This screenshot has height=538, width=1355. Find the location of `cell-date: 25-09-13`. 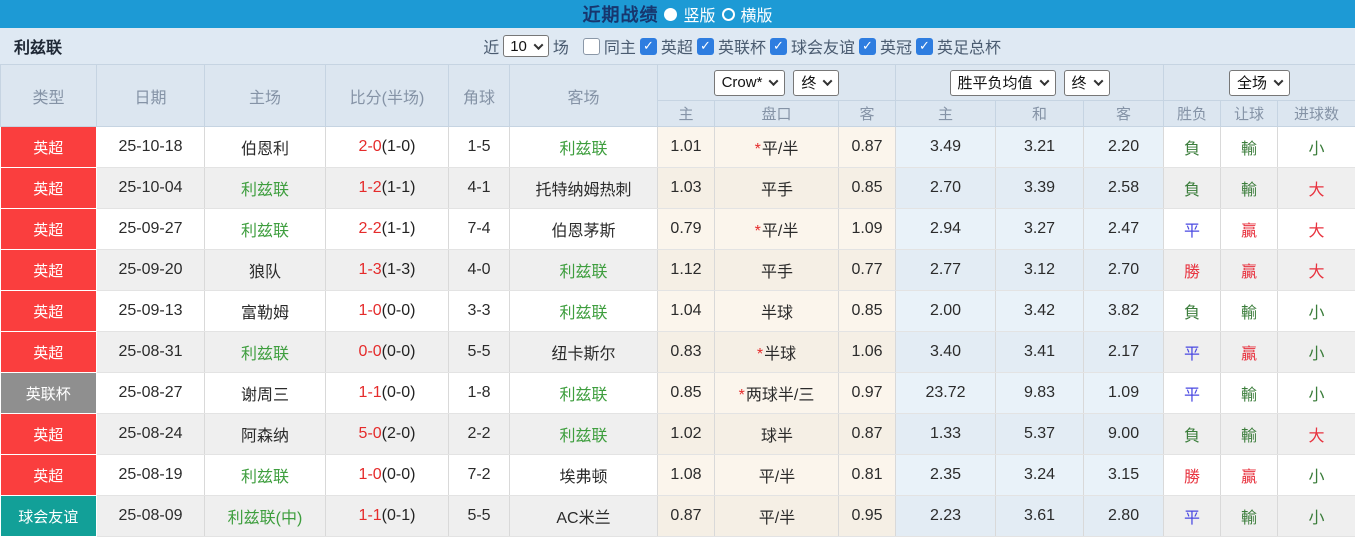

cell-date: 25-09-13 is located at coordinates (150, 311).